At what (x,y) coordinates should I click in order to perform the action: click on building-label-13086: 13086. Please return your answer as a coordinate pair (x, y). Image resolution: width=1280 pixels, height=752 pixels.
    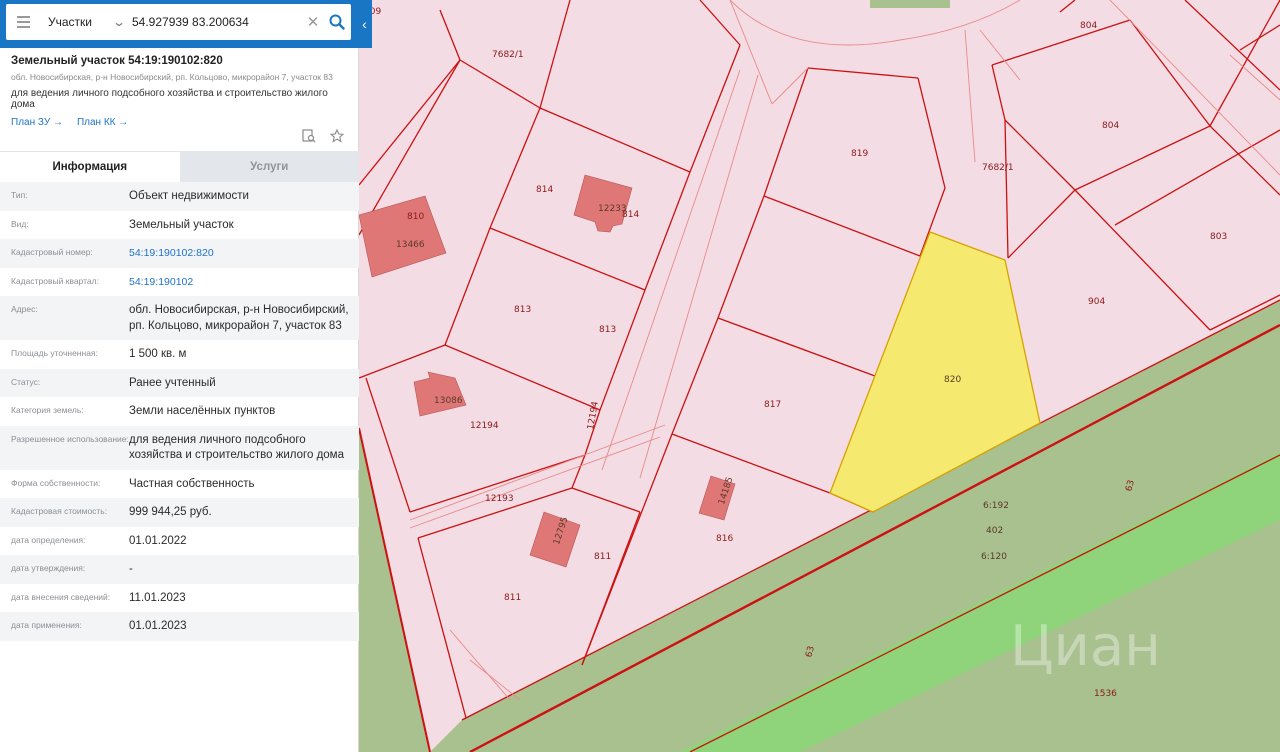
    Looking at the image, I should click on (448, 401).